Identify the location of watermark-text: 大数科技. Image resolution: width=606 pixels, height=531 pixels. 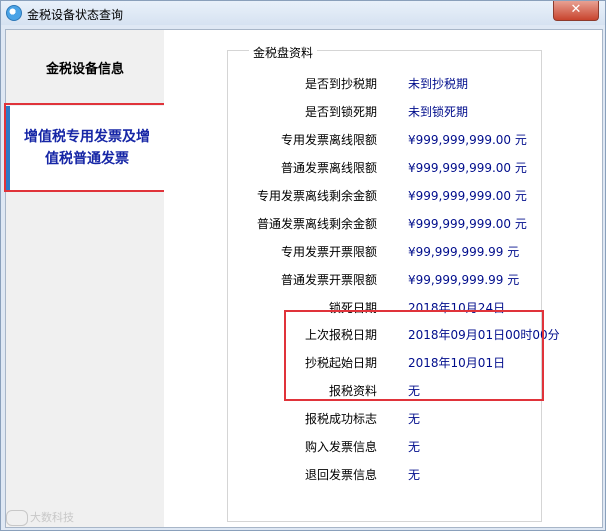
(52, 517).